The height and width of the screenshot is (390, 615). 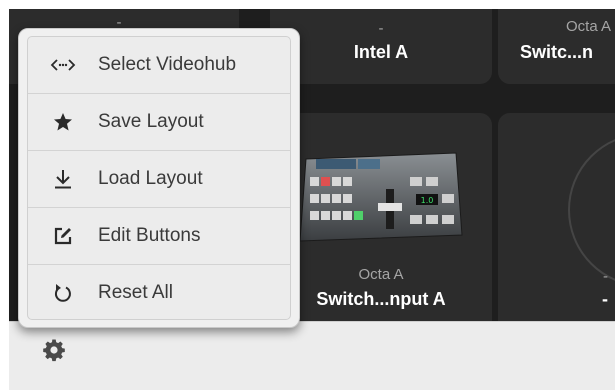 I want to click on route-tile-intel-a: - Intel A, so click(x=381, y=46).